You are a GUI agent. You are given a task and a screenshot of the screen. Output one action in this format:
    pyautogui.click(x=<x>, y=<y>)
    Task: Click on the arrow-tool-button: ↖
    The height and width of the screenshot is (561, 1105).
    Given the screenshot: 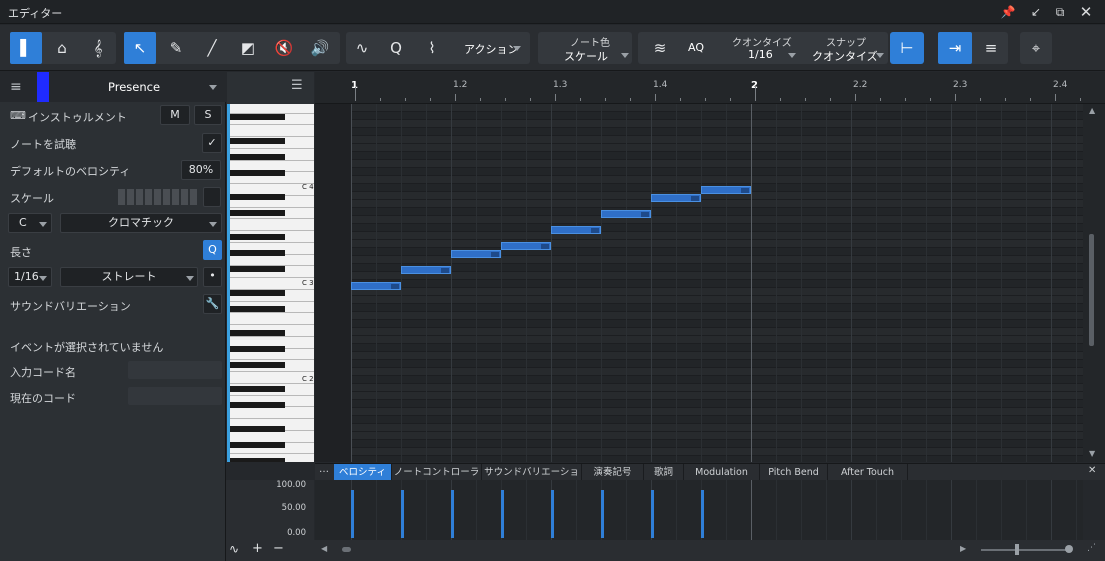 What is the action you would take?
    pyautogui.click(x=140, y=48)
    